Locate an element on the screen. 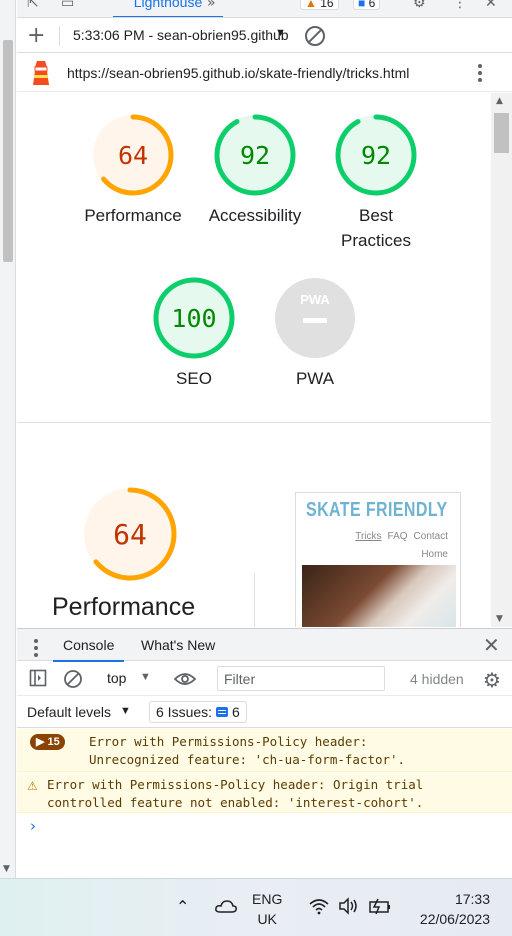 The image size is (512, 936). devtools-tabbar: ⇱ ▭ Lighthouse » ▲ 16 ■ 6 ⚙ ⋮ ✕ is located at coordinates (264, 9).